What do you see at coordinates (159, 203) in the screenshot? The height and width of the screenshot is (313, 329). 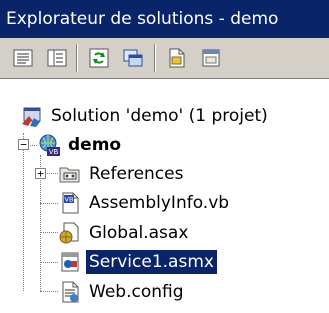 I see `item-label: AssemblyInfo.vb` at bounding box center [159, 203].